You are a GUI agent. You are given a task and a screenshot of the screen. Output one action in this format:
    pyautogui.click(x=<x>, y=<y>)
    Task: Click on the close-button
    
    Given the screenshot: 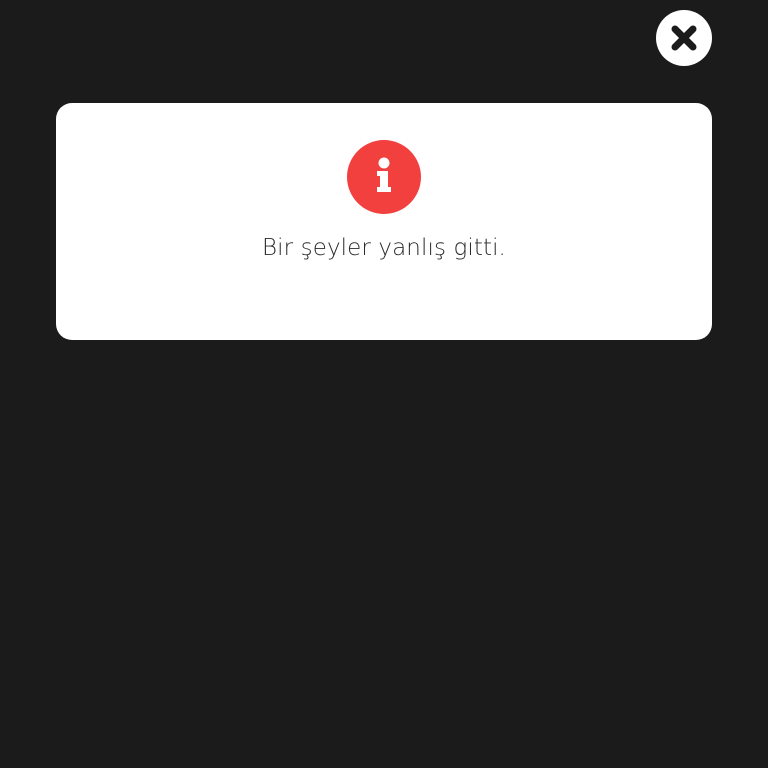 What is the action you would take?
    pyautogui.click(x=684, y=38)
    